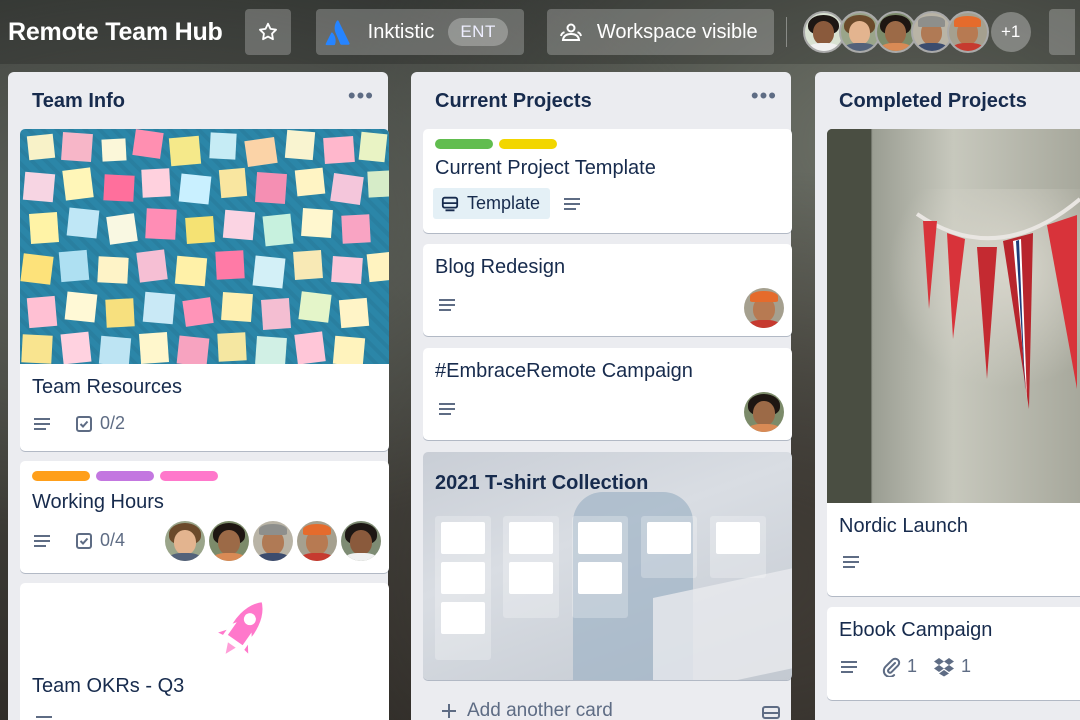 Image resolution: width=1080 pixels, height=720 pixels. I want to click on checklist-count: 0/2, so click(113, 423).